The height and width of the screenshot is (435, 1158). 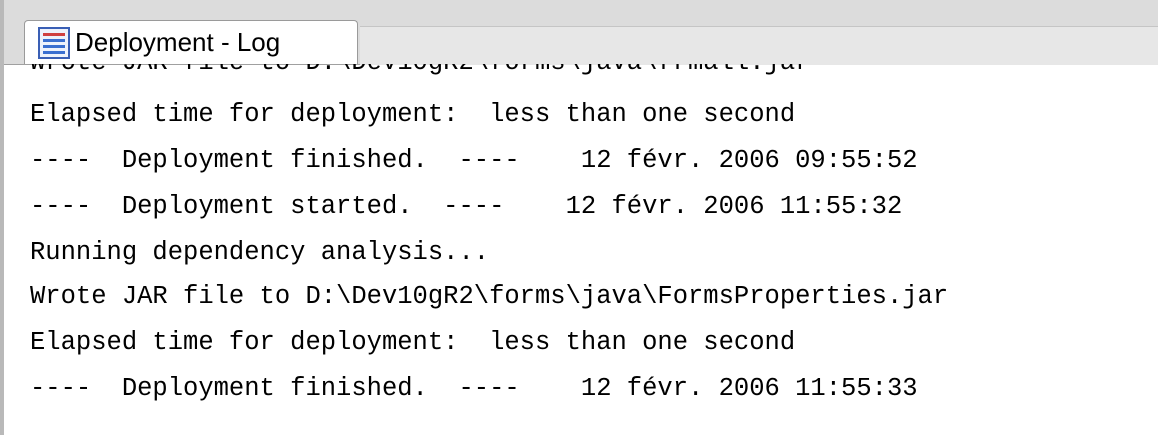 I want to click on tab-deployment-log: Deployment - Log, so click(x=191, y=42).